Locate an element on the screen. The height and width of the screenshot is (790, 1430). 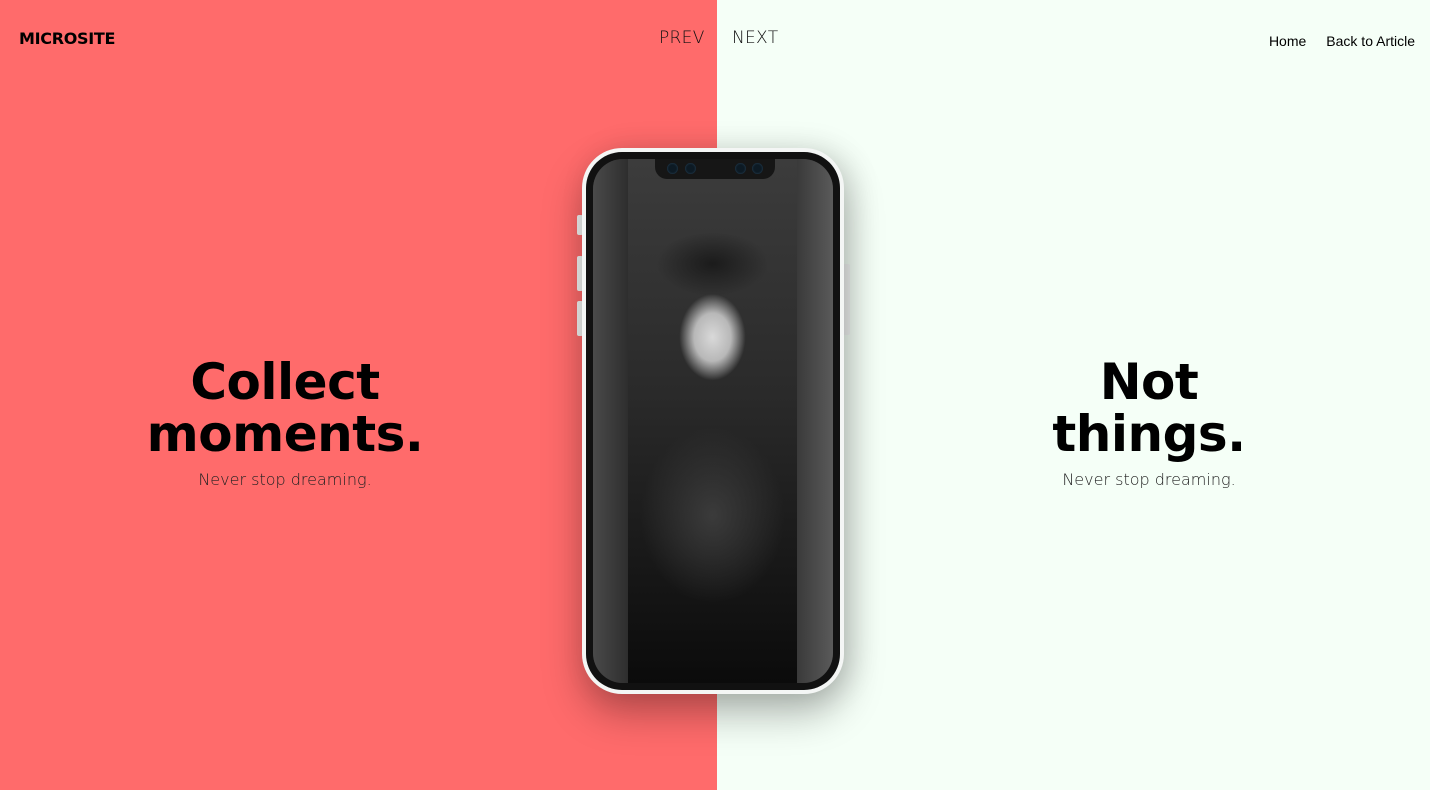
nav-link-home: Home is located at coordinates (1287, 41).